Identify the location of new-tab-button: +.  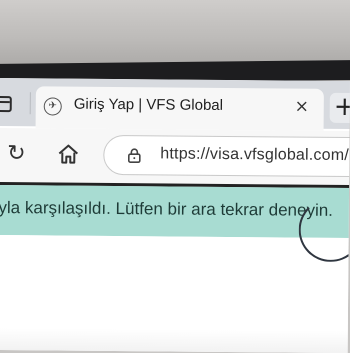
(339, 108).